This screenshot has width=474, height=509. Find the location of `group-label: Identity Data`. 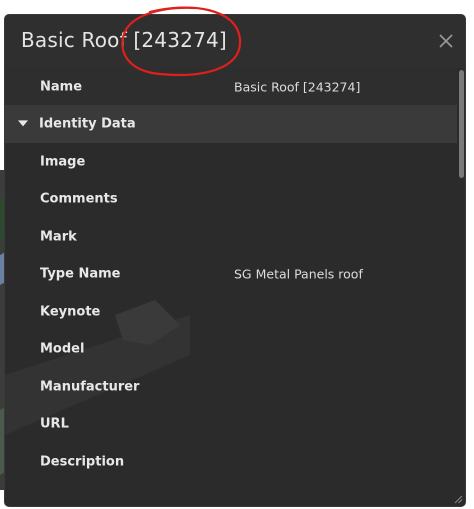

group-label: Identity Data is located at coordinates (87, 124).